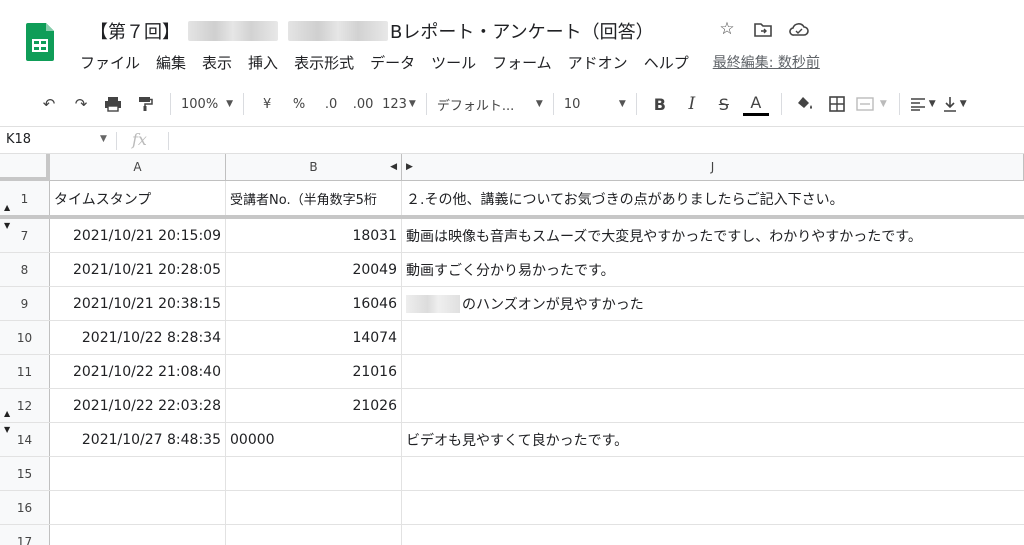 The width and height of the screenshot is (1024, 545). I want to click on name-box: K18, so click(18, 139).